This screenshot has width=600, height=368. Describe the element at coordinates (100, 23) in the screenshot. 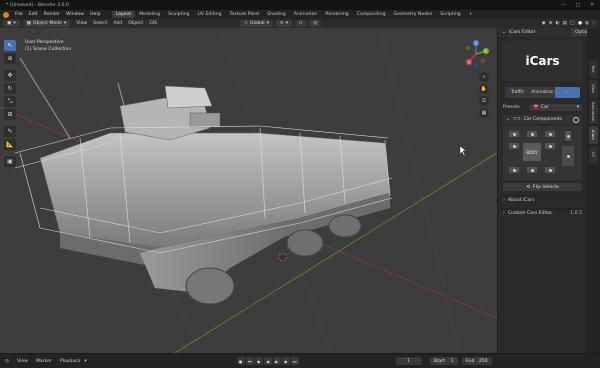

I see `menu-select: Select` at that location.